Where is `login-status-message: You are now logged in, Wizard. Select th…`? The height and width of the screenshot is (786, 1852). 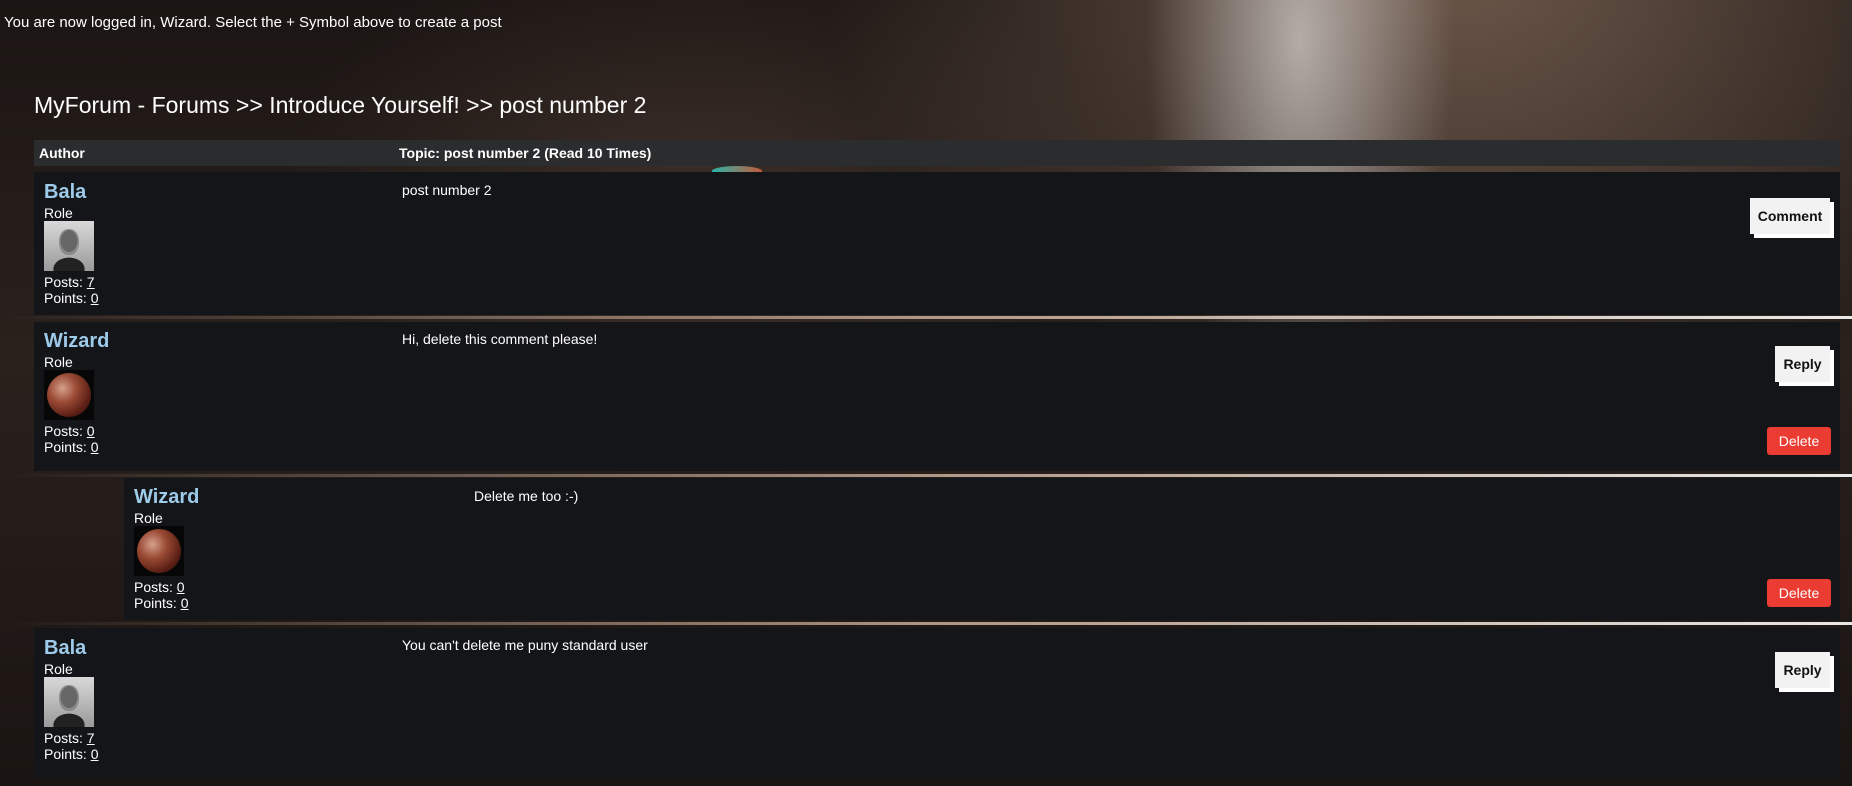
login-status-message: You are now logged in, Wizard. Select th… is located at coordinates (253, 22).